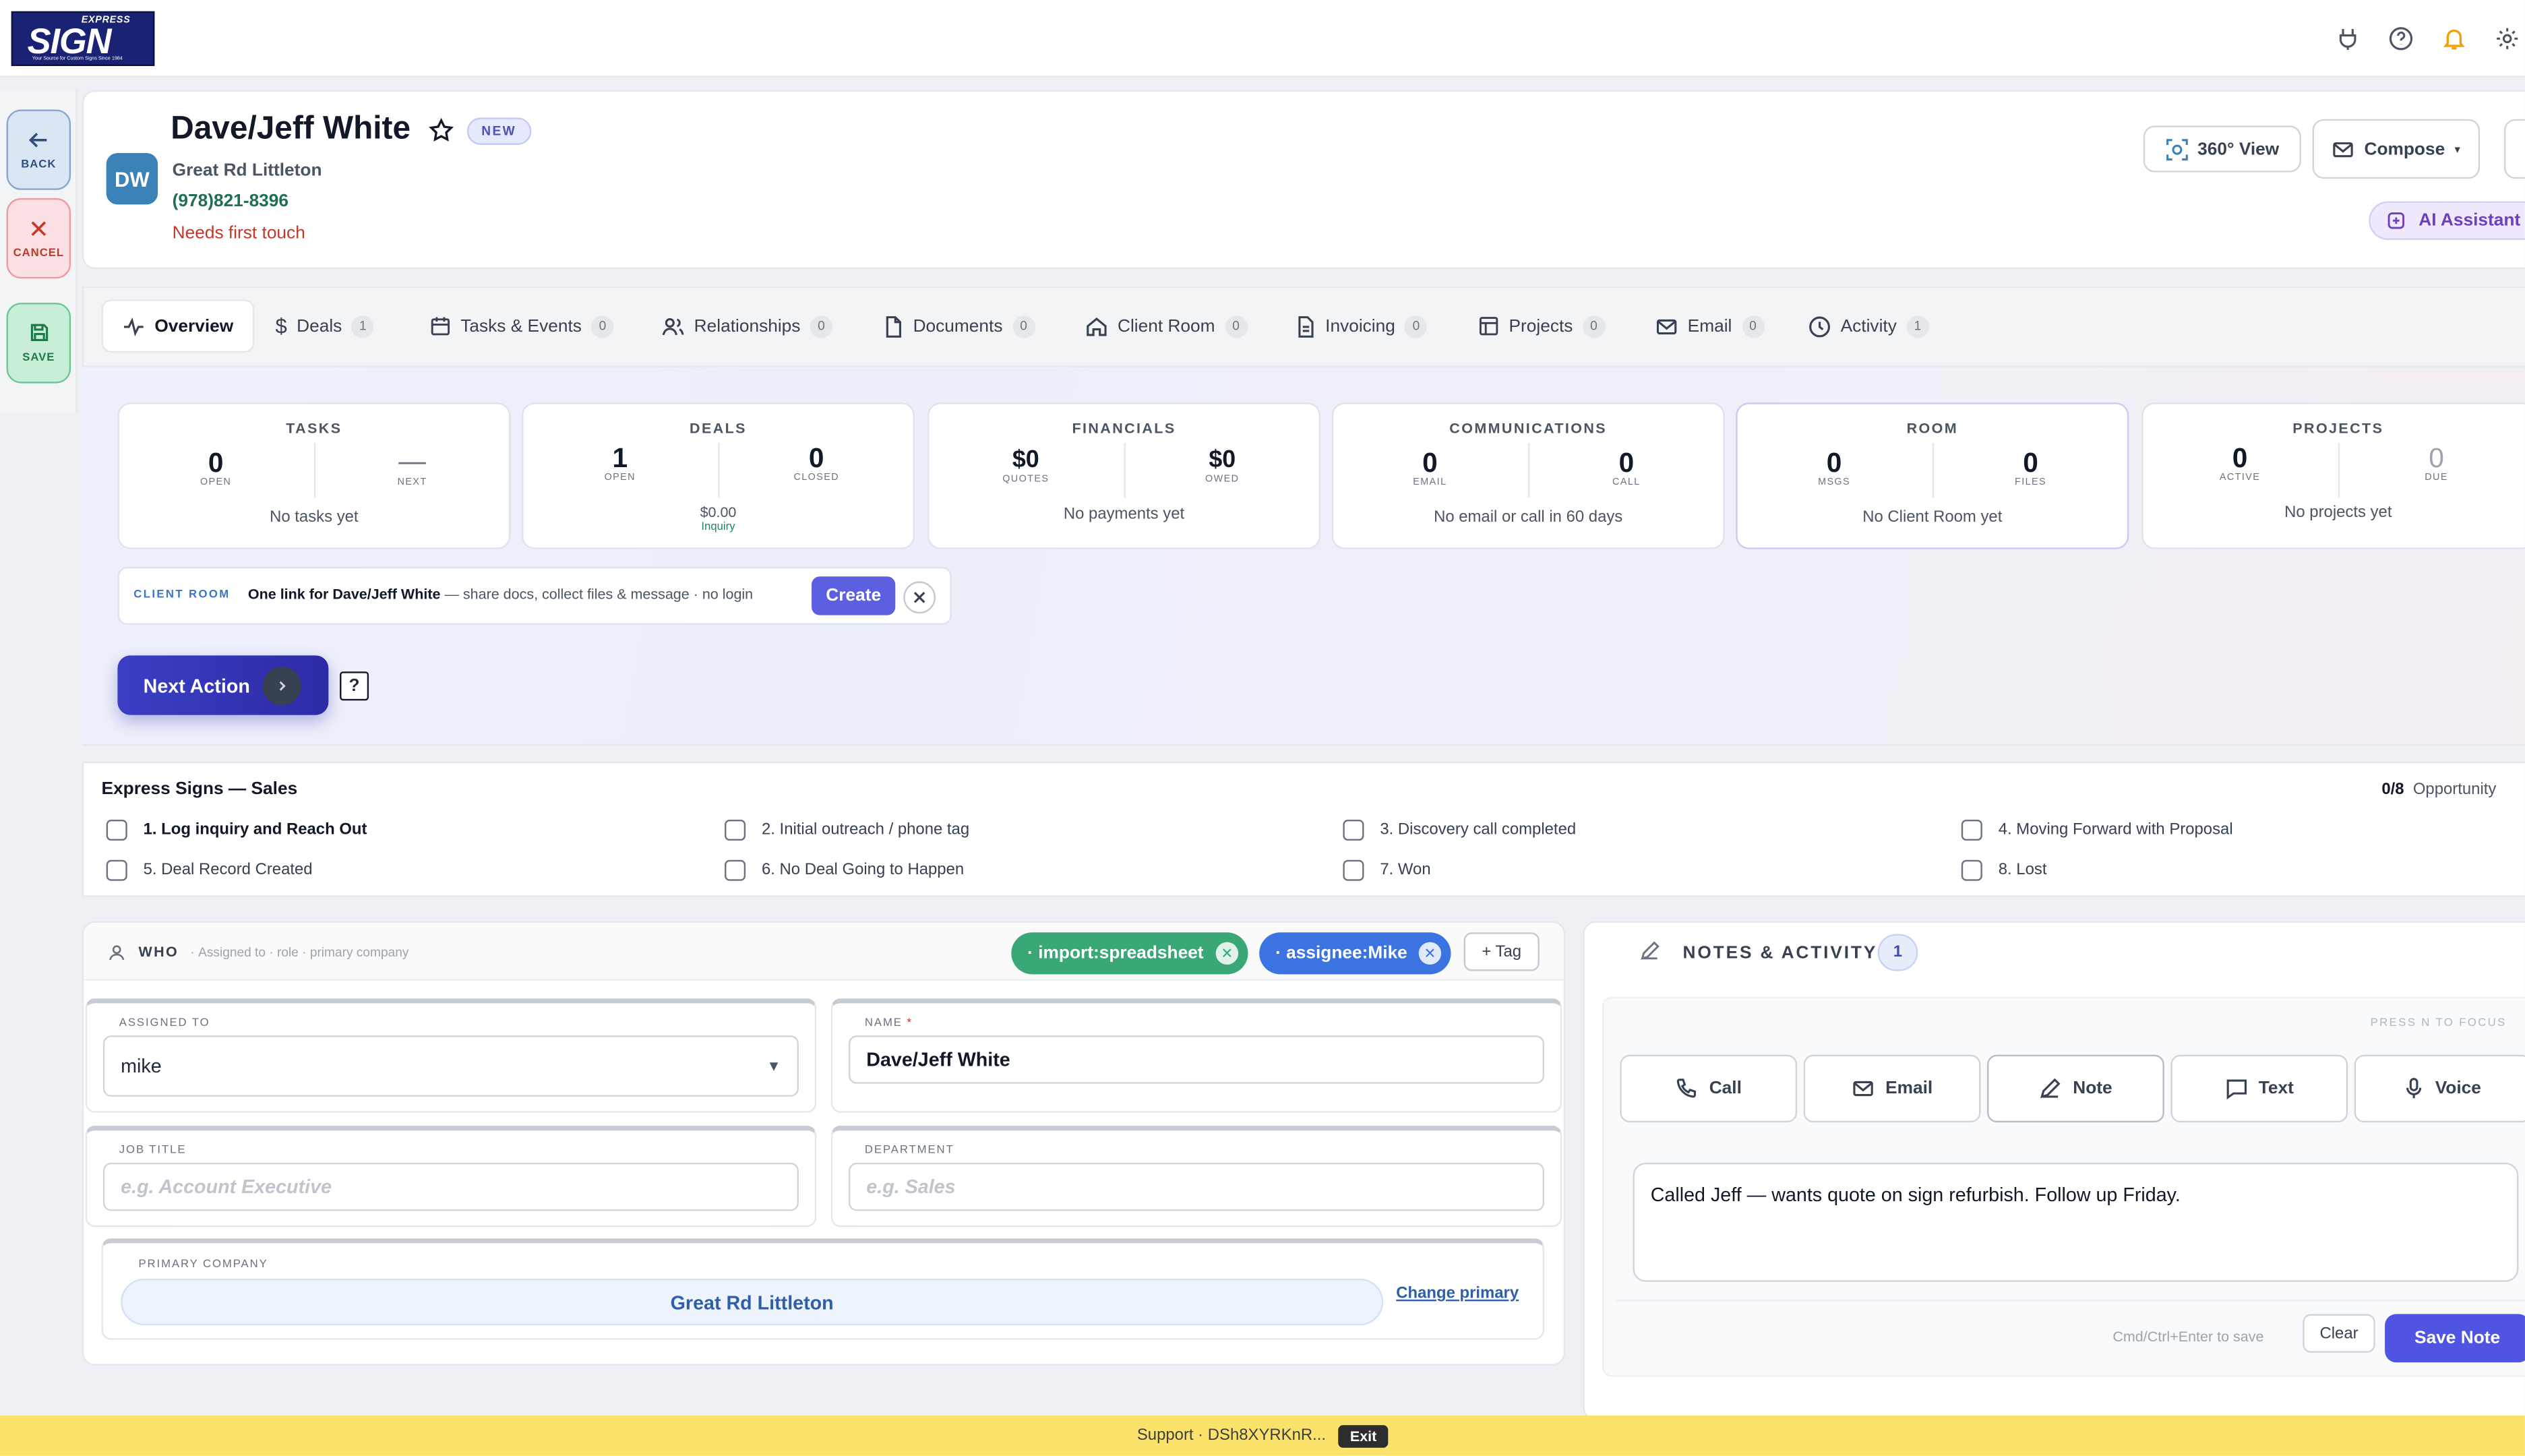  What do you see at coordinates (2259, 1088) in the screenshot?
I see `action-text-button: Text` at bounding box center [2259, 1088].